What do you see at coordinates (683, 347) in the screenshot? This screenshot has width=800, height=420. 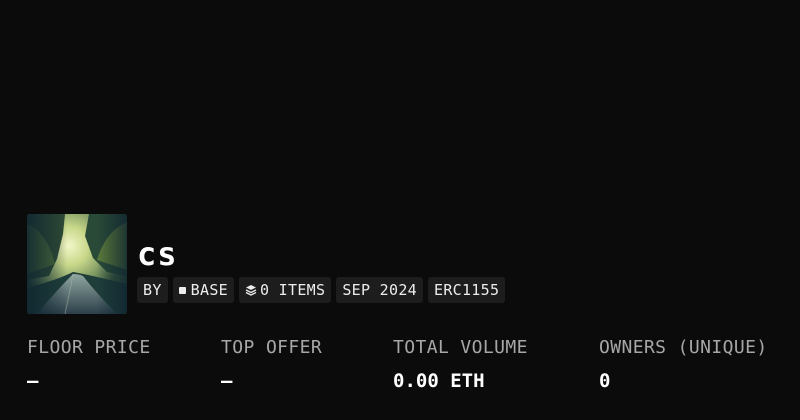 I see `stat-label: OWNERS (UNIQUE)` at bounding box center [683, 347].